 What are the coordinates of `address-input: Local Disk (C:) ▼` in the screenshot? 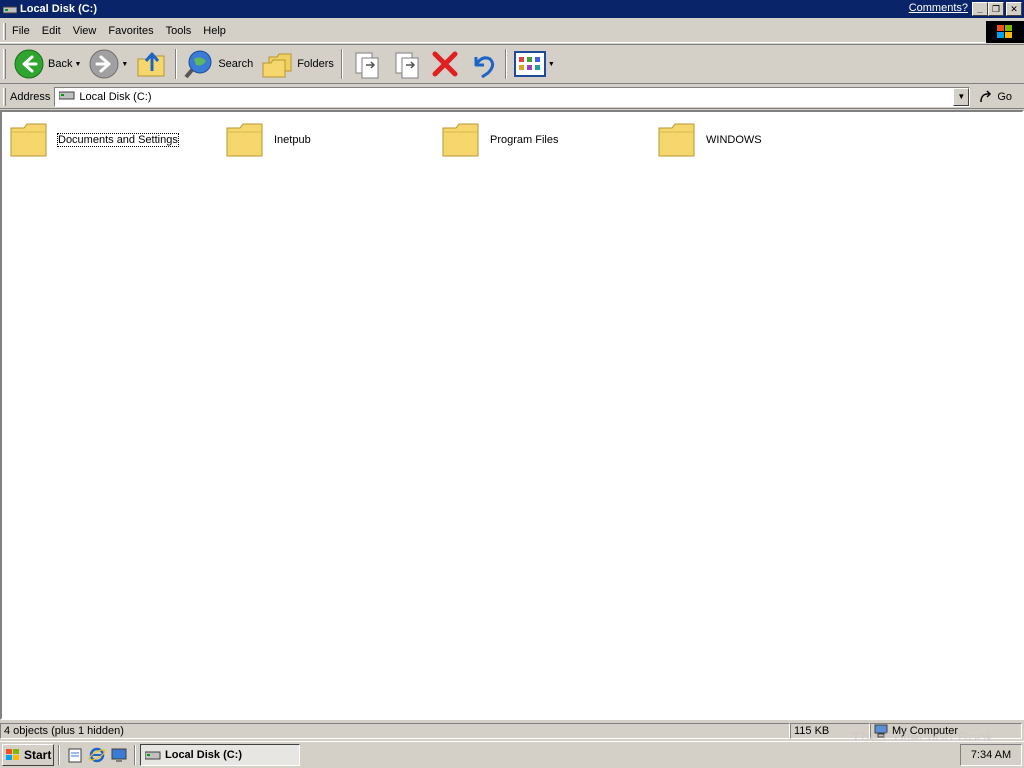 It's located at (512, 96).